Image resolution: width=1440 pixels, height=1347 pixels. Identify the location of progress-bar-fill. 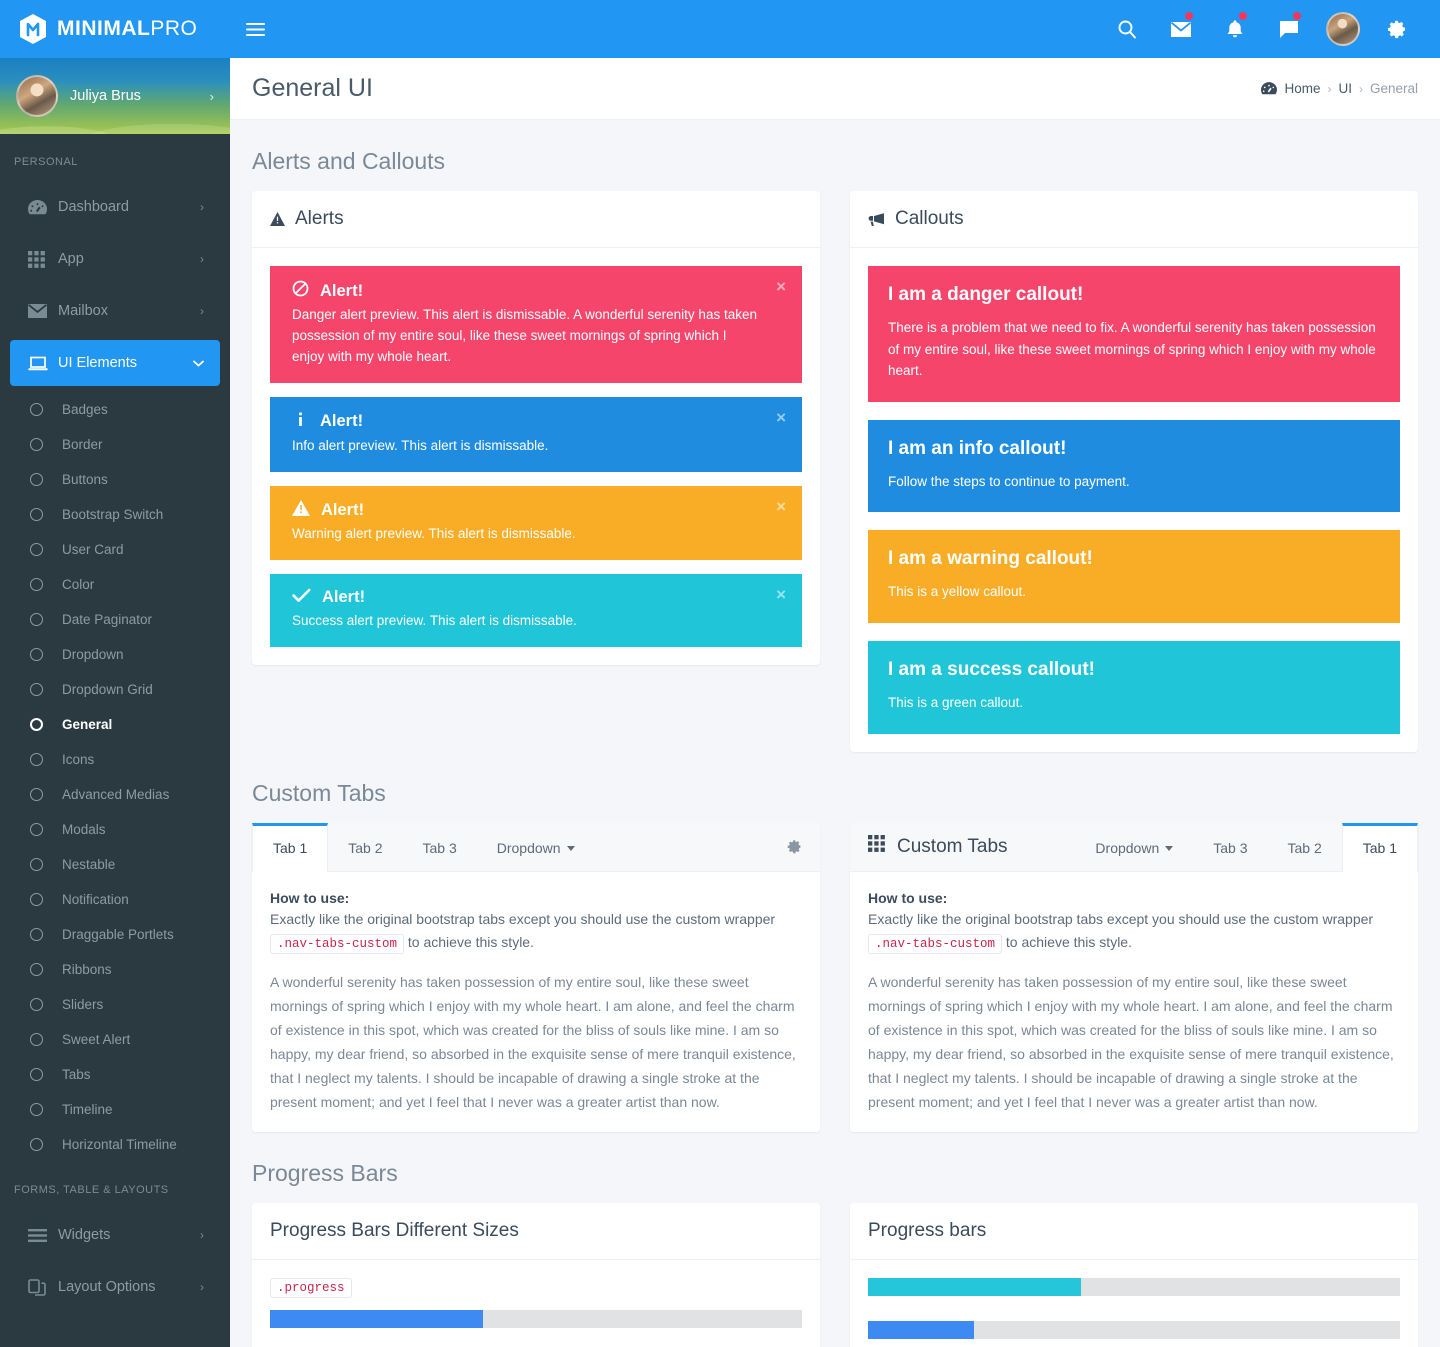
(921, 1330).